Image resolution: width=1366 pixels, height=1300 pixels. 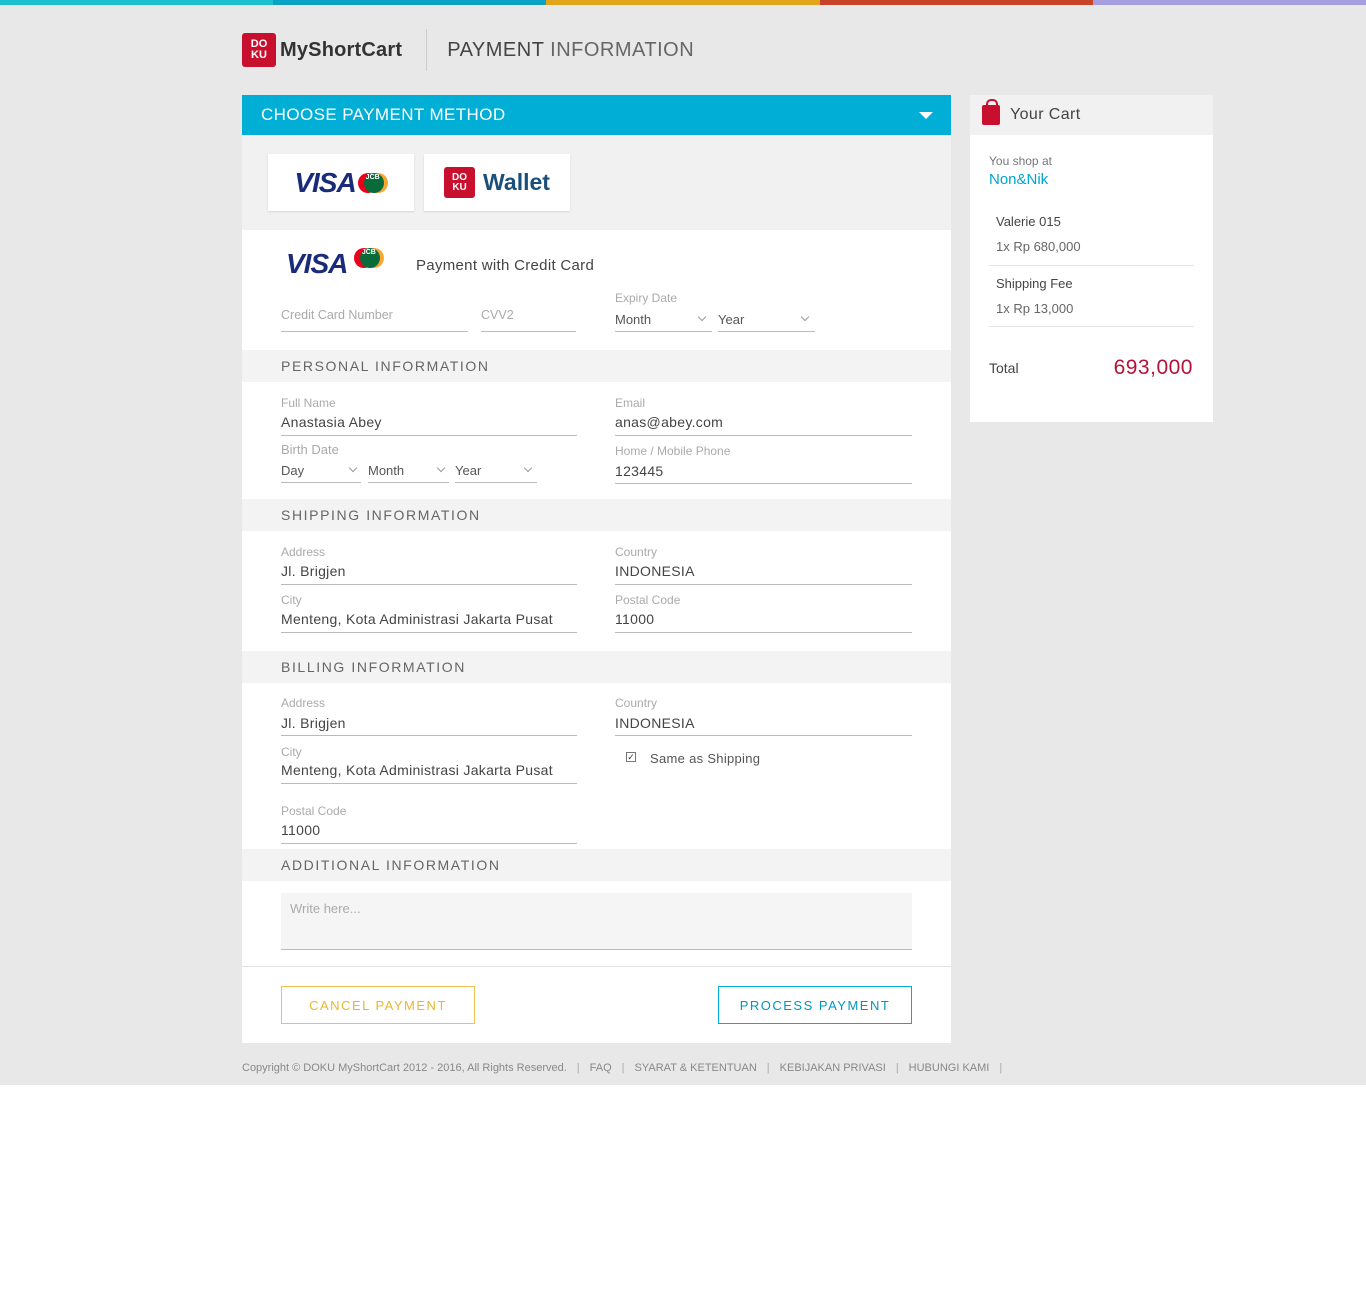 What do you see at coordinates (1035, 308) in the screenshot?
I see `cart-item-qty-price: 1x Rp 13,000` at bounding box center [1035, 308].